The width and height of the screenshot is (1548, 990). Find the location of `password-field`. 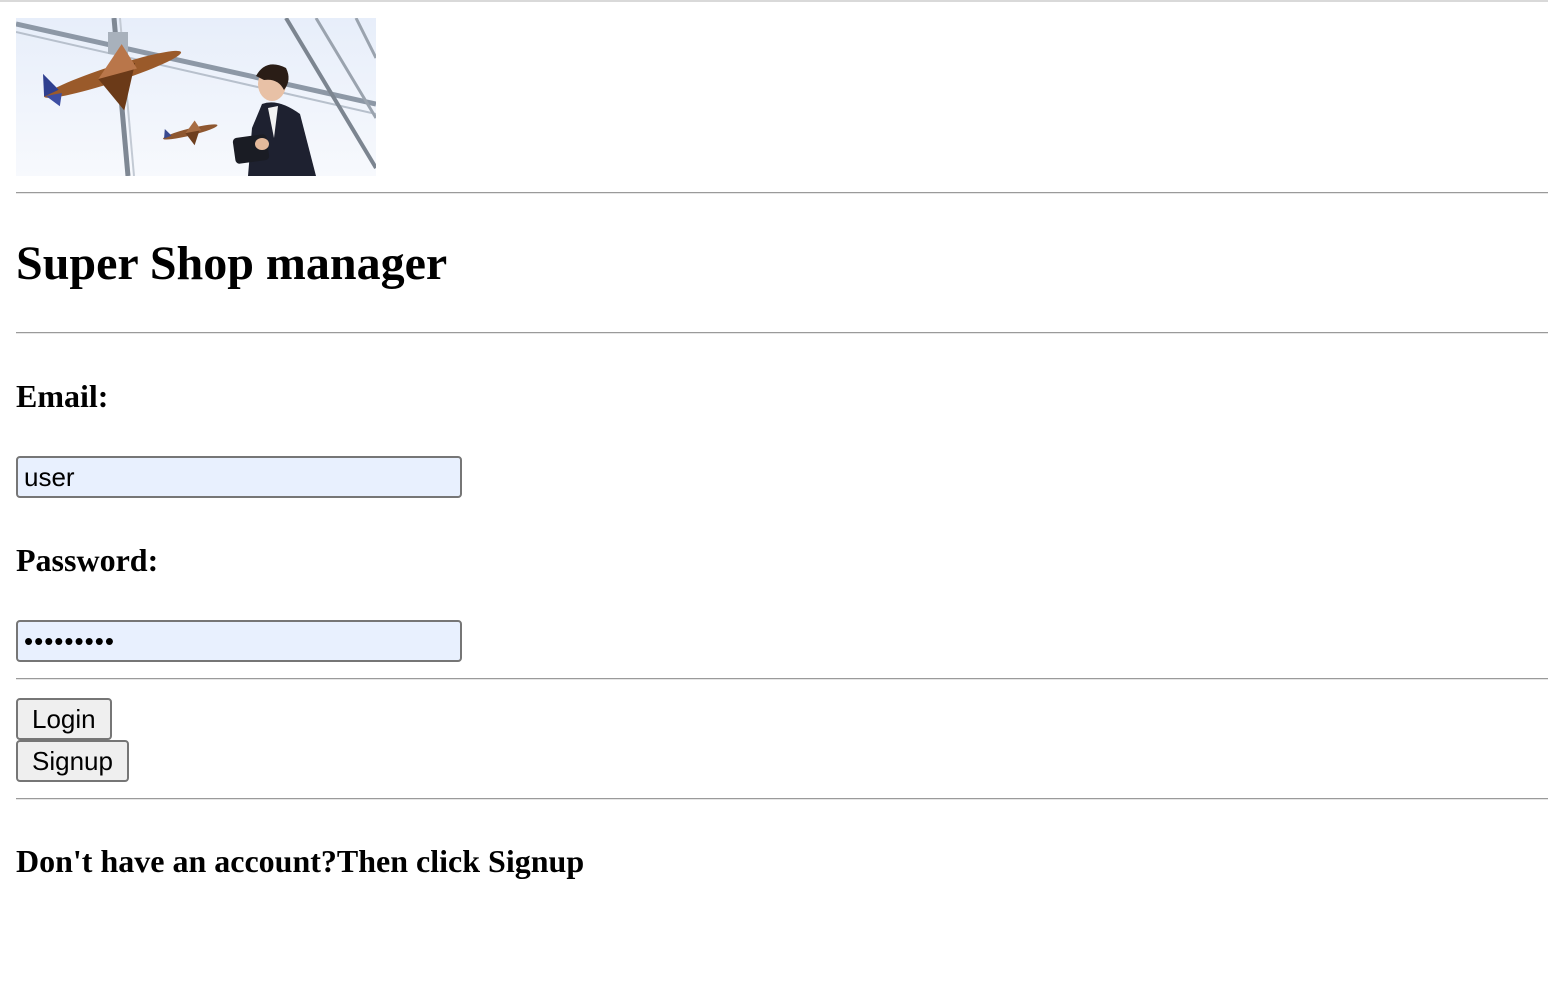

password-field is located at coordinates (239, 641).